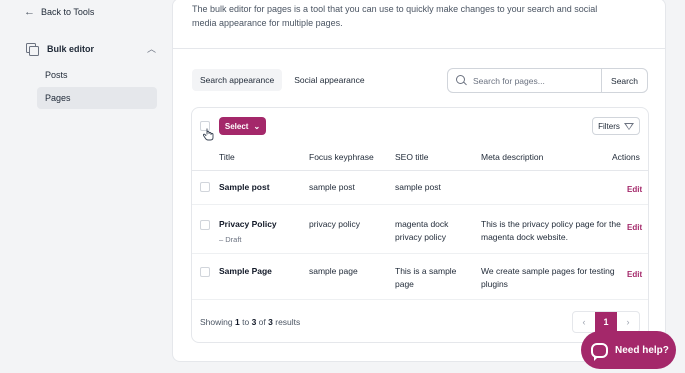 This screenshot has width=685, height=373. Describe the element at coordinates (246, 322) in the screenshot. I see `results-to-word: to` at that location.